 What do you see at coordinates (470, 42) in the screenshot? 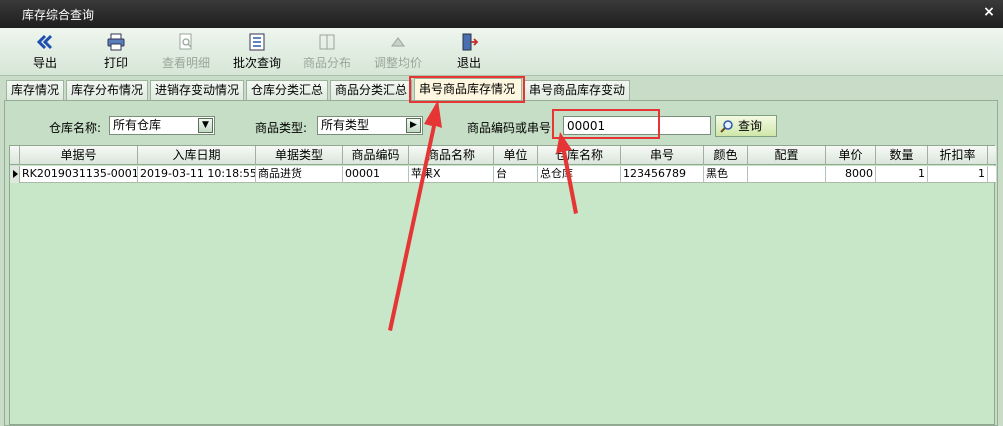
I see `exit-door-icon` at bounding box center [470, 42].